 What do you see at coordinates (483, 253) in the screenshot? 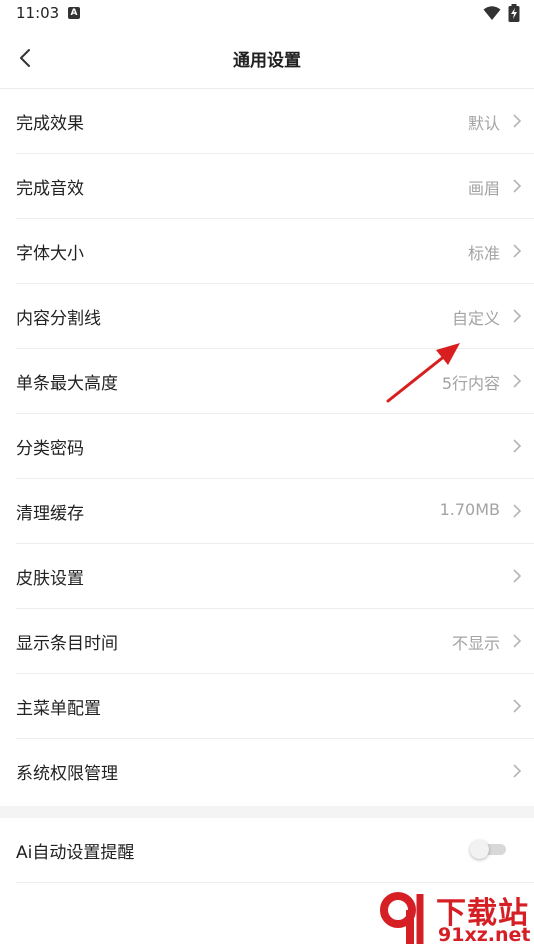
I see `row-value: 标准` at bounding box center [483, 253].